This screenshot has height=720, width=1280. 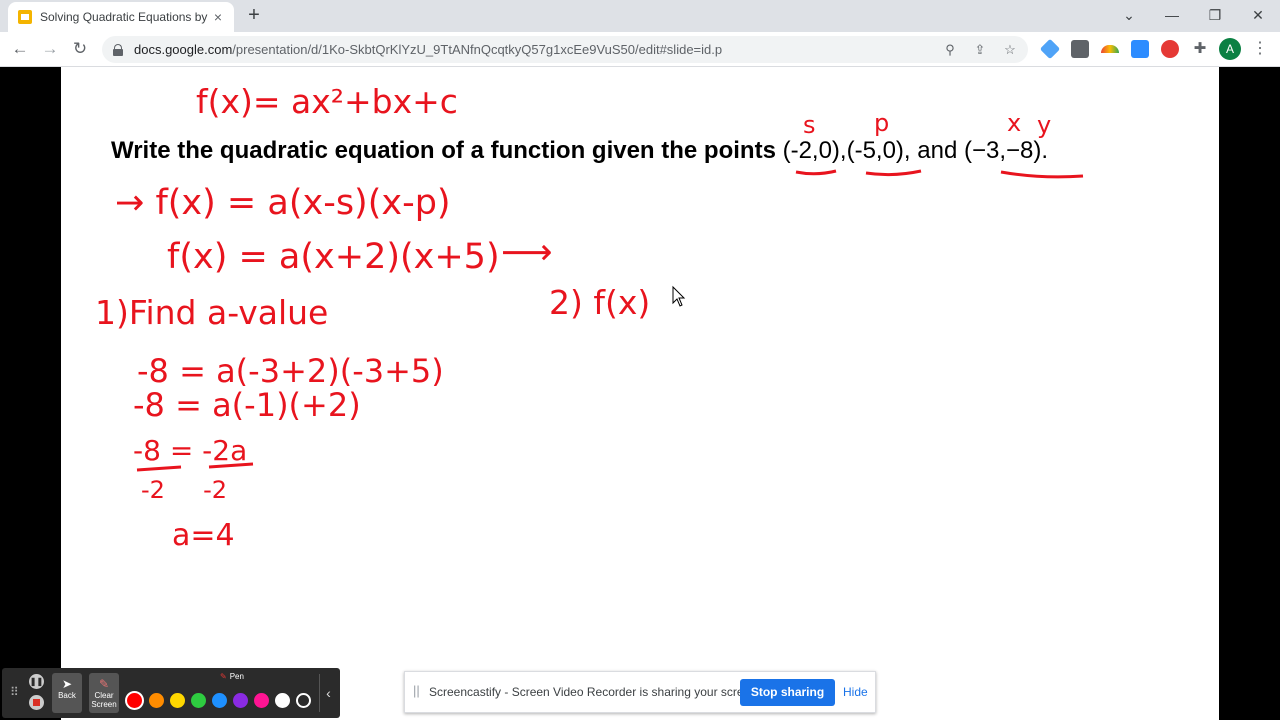 What do you see at coordinates (254, 15) in the screenshot?
I see `new-tab-button: +` at bounding box center [254, 15].